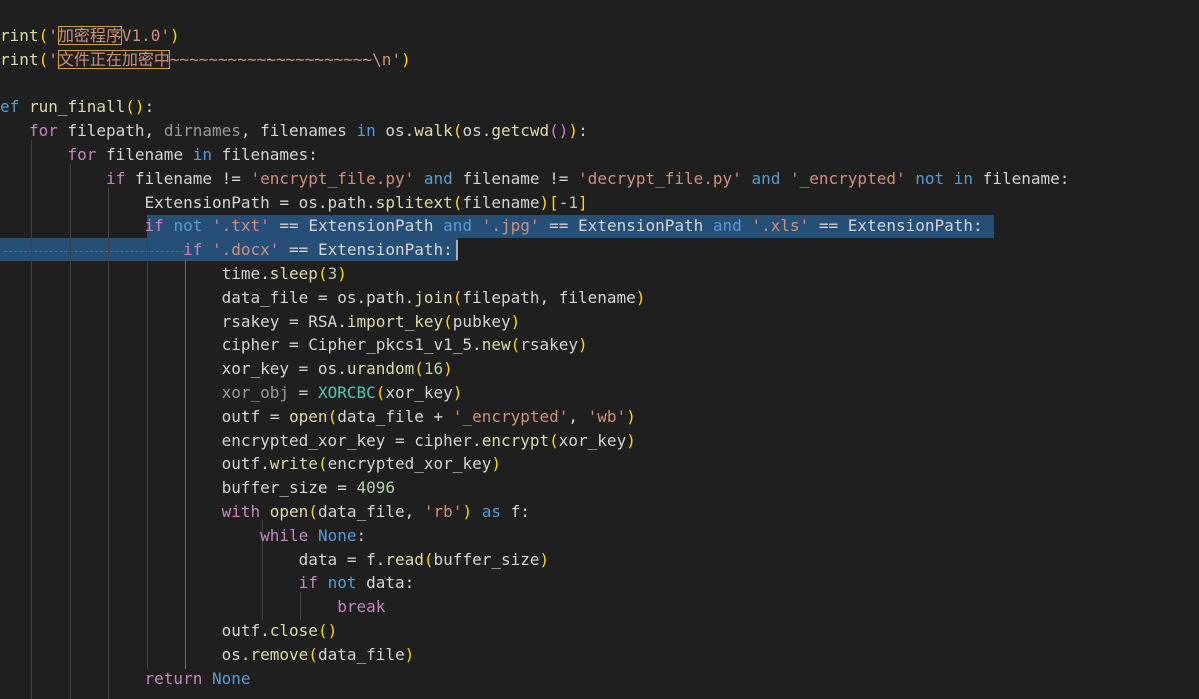 The image size is (1199, 699). Describe the element at coordinates (169, 631) in the screenshot. I see `code-line: outf.close()` at that location.